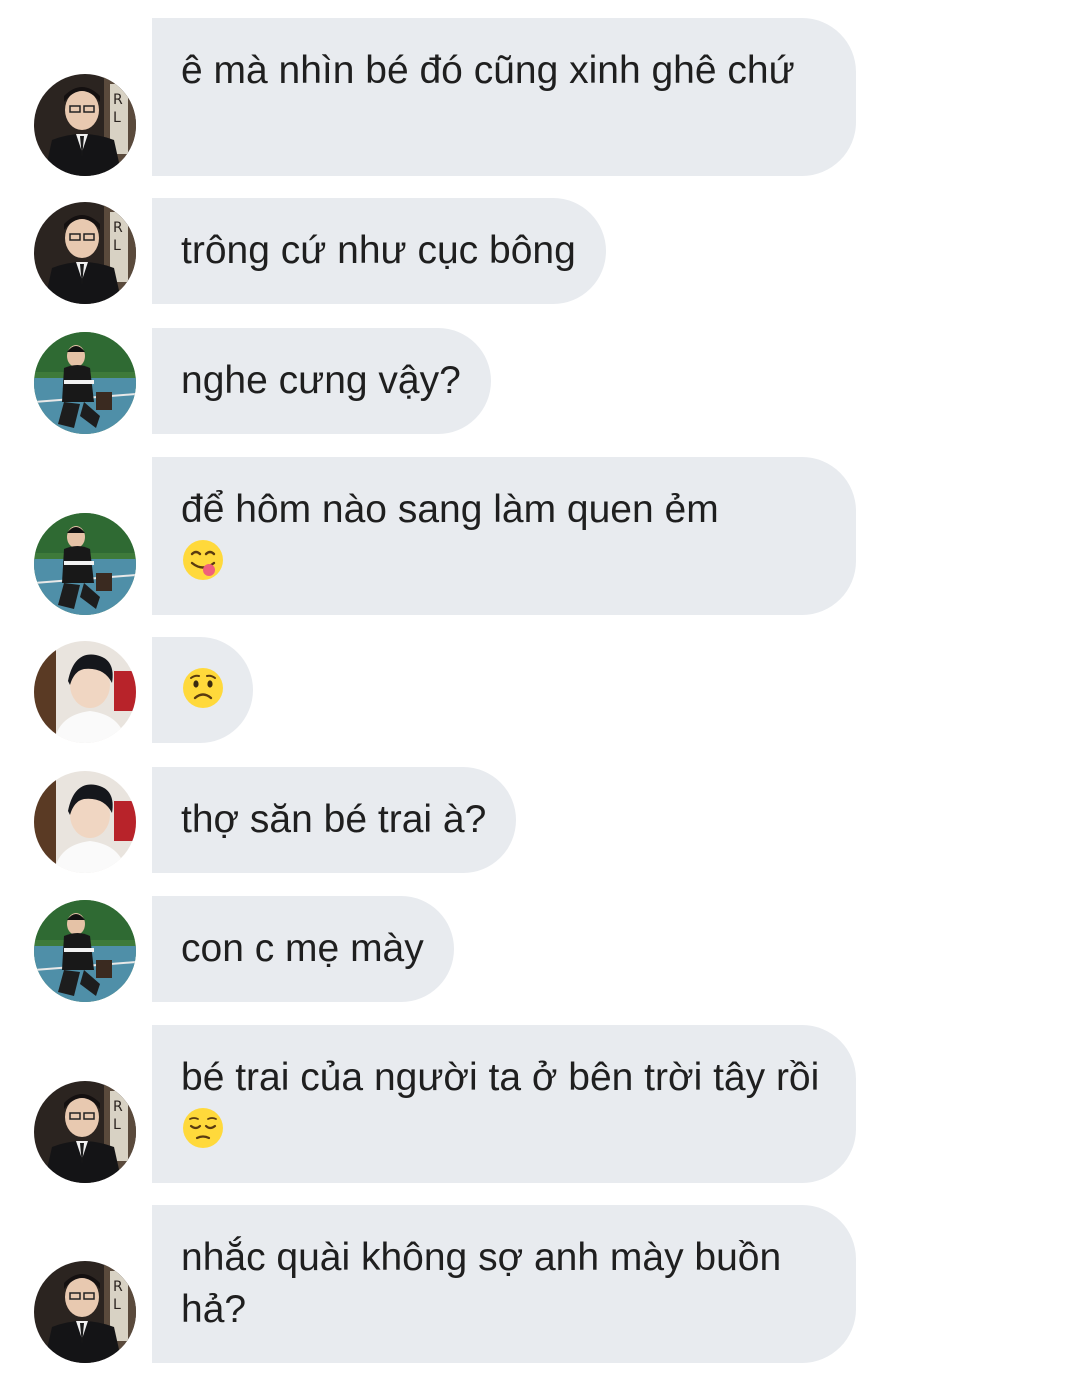 The height and width of the screenshot is (1374, 1080). I want to click on worried-face-icon, so click(203, 688).